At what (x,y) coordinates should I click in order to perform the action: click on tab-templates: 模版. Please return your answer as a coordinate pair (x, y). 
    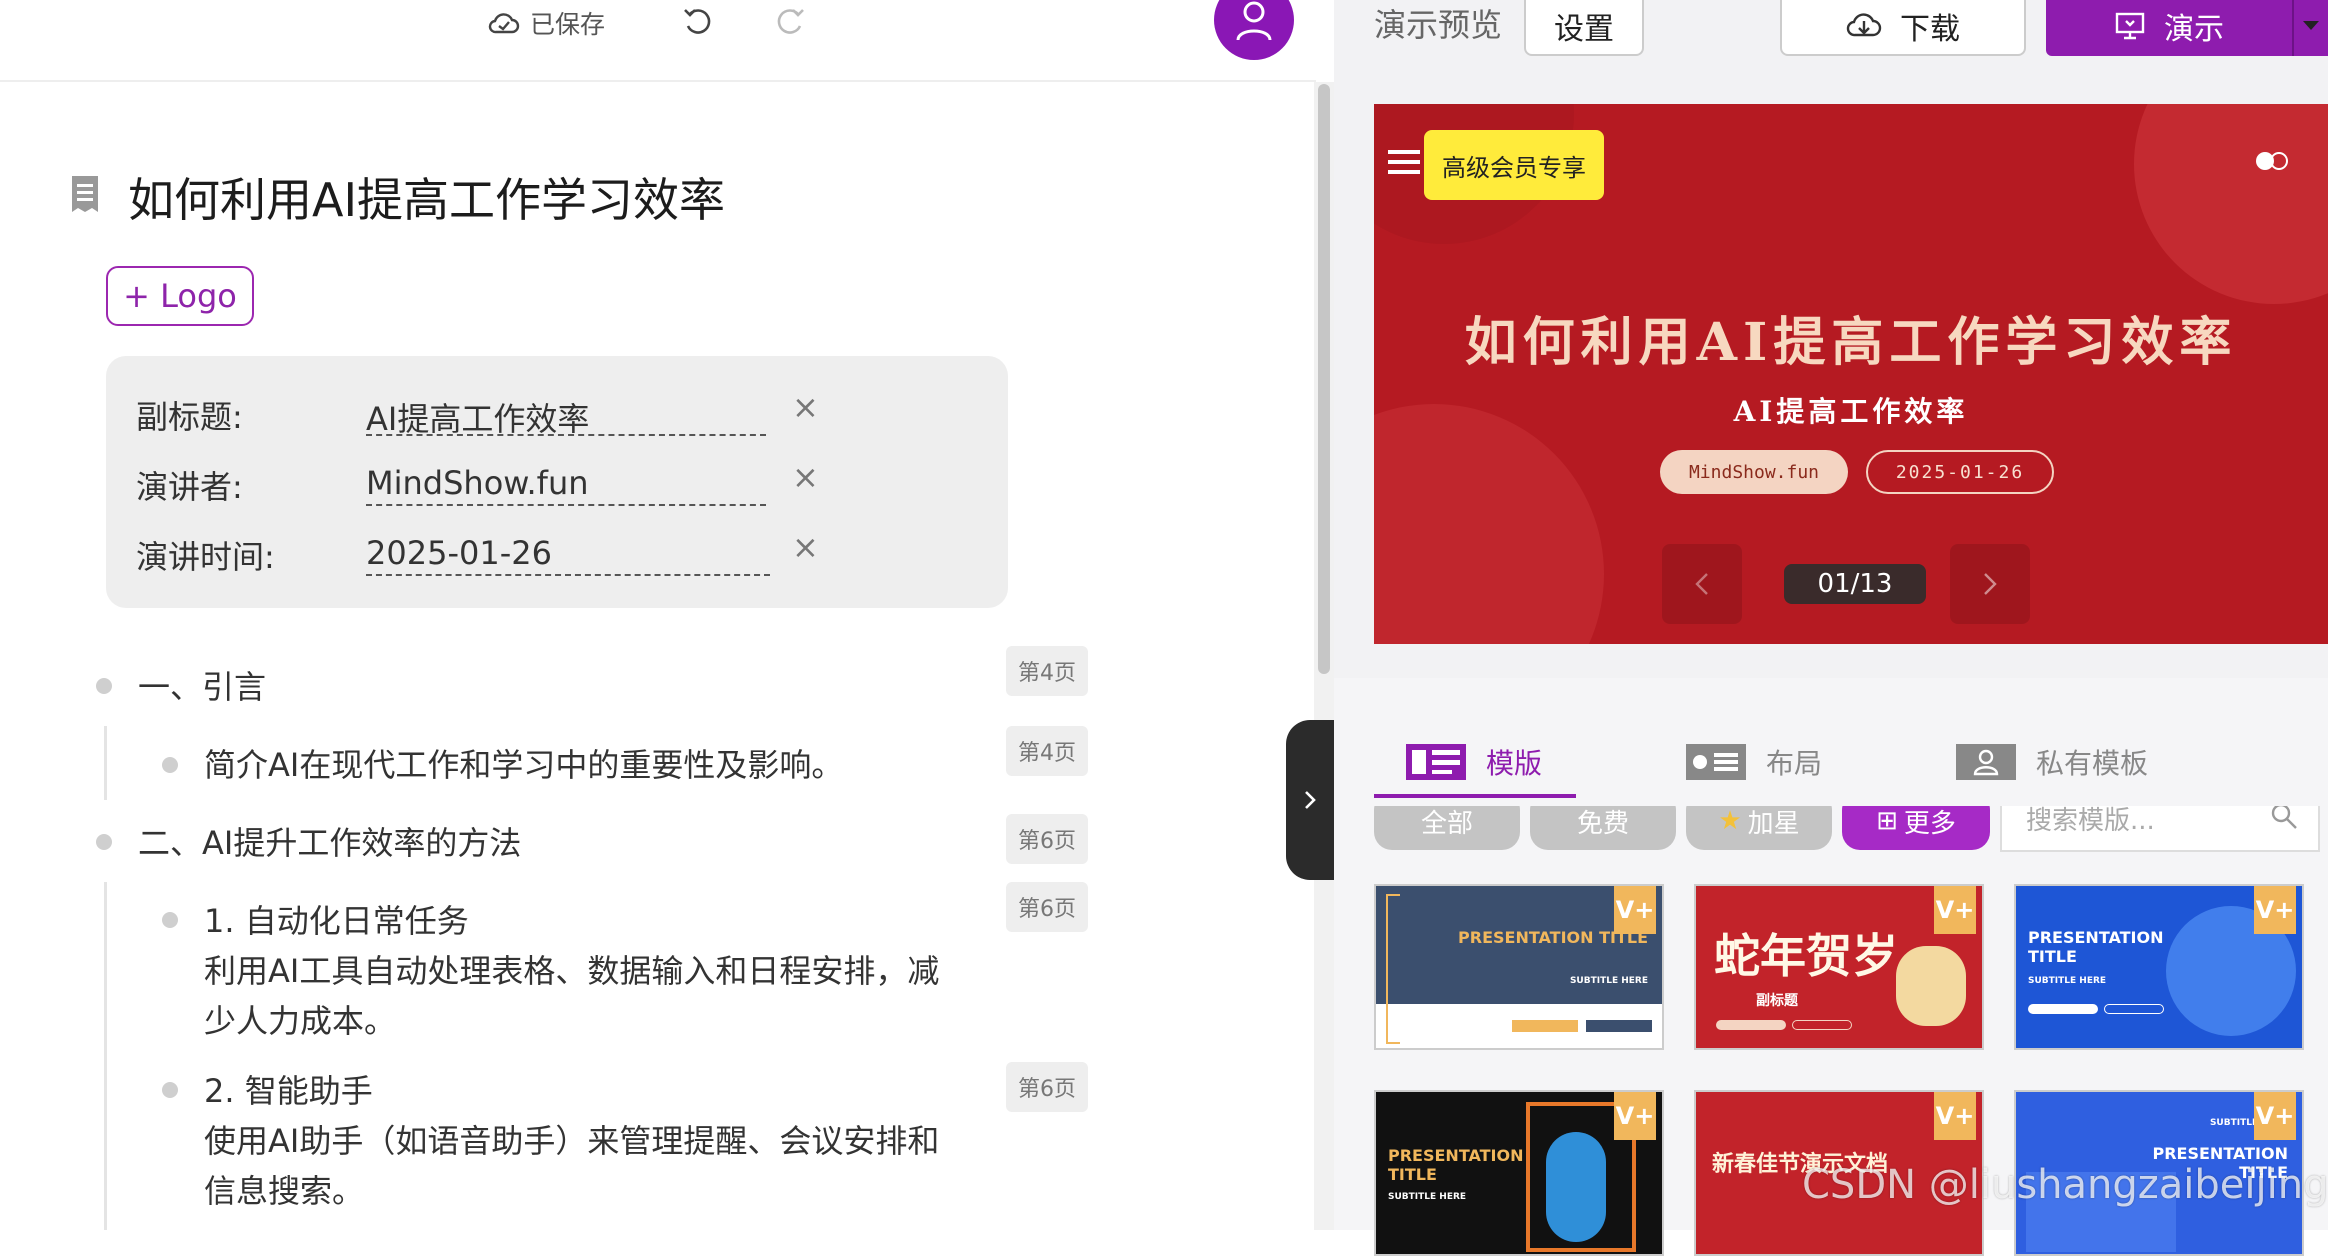
    Looking at the image, I should click on (1474, 762).